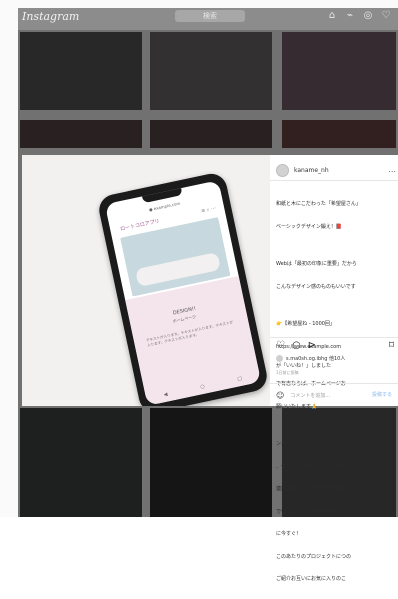 Image resolution: width=398 pixels, height=599 pixels. I want to click on instagram-logo: Instagram, so click(50, 16).